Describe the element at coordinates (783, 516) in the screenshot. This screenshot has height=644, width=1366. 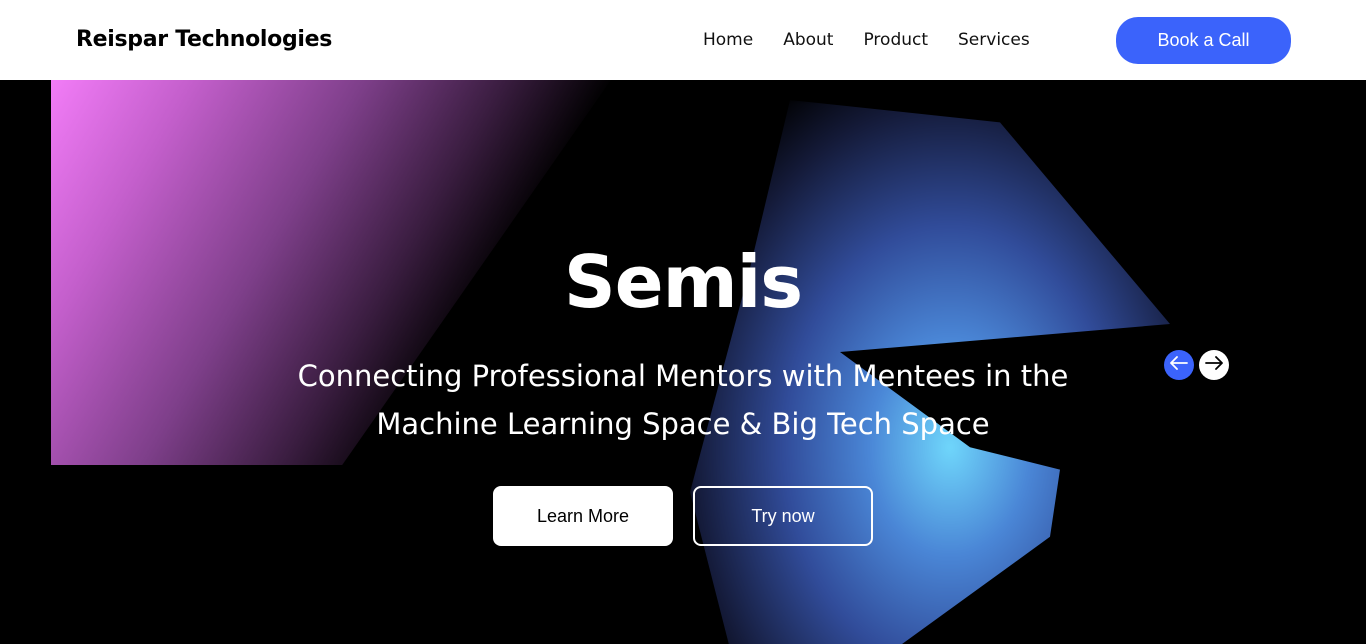
I see `try-now-button: Try now` at that location.